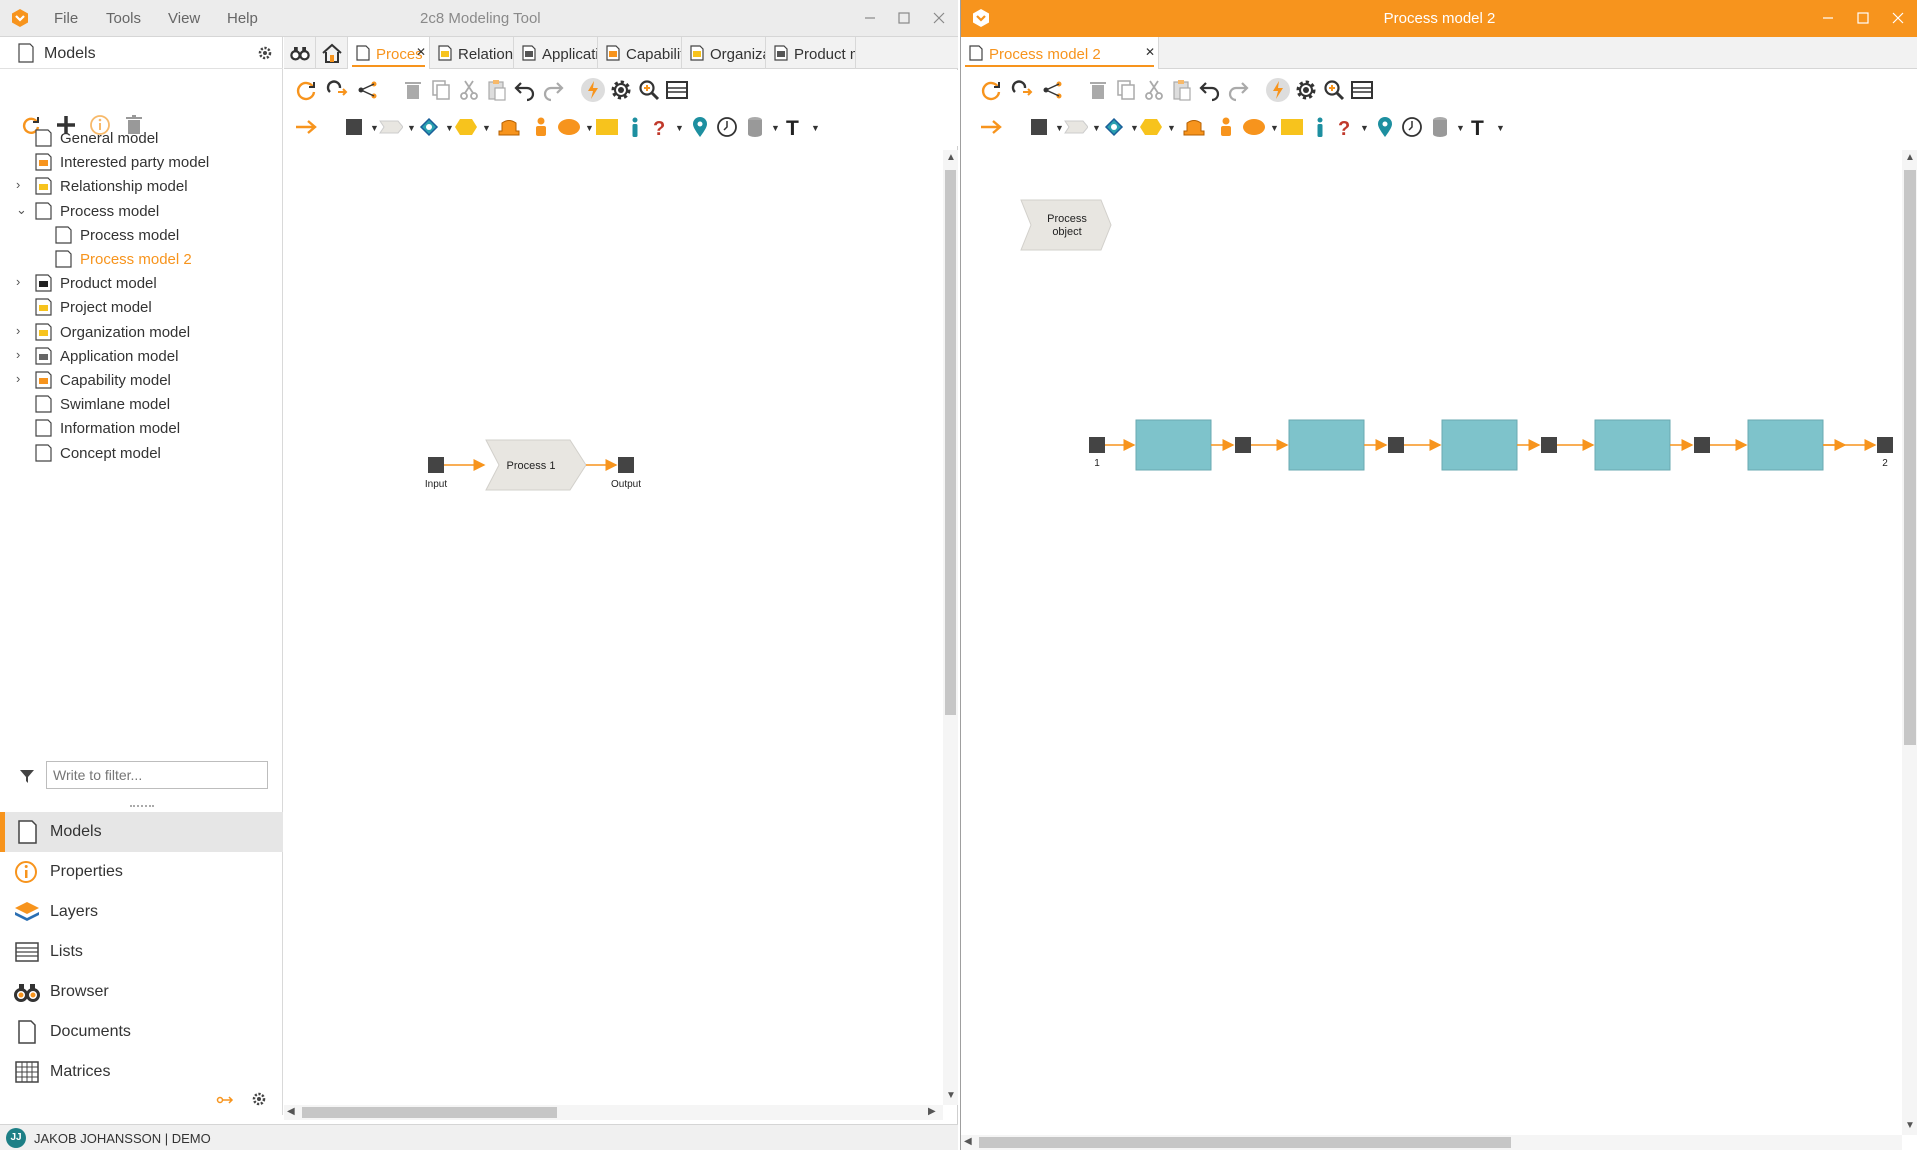  Describe the element at coordinates (593, 90) in the screenshot. I see `quick-model-icon` at that location.